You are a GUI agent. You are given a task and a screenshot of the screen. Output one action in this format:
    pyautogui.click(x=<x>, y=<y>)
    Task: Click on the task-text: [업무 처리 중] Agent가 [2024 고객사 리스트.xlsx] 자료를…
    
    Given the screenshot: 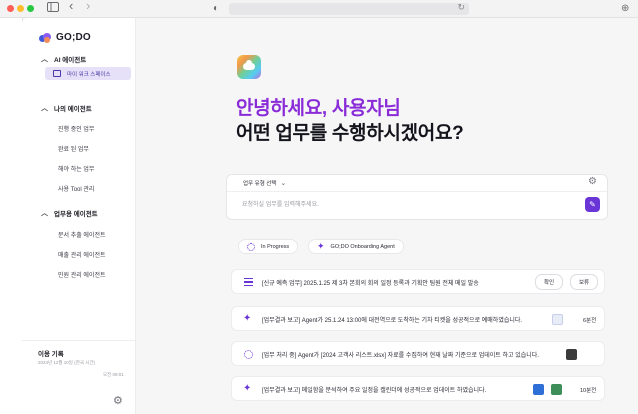 What is the action you would take?
    pyautogui.click(x=400, y=356)
    